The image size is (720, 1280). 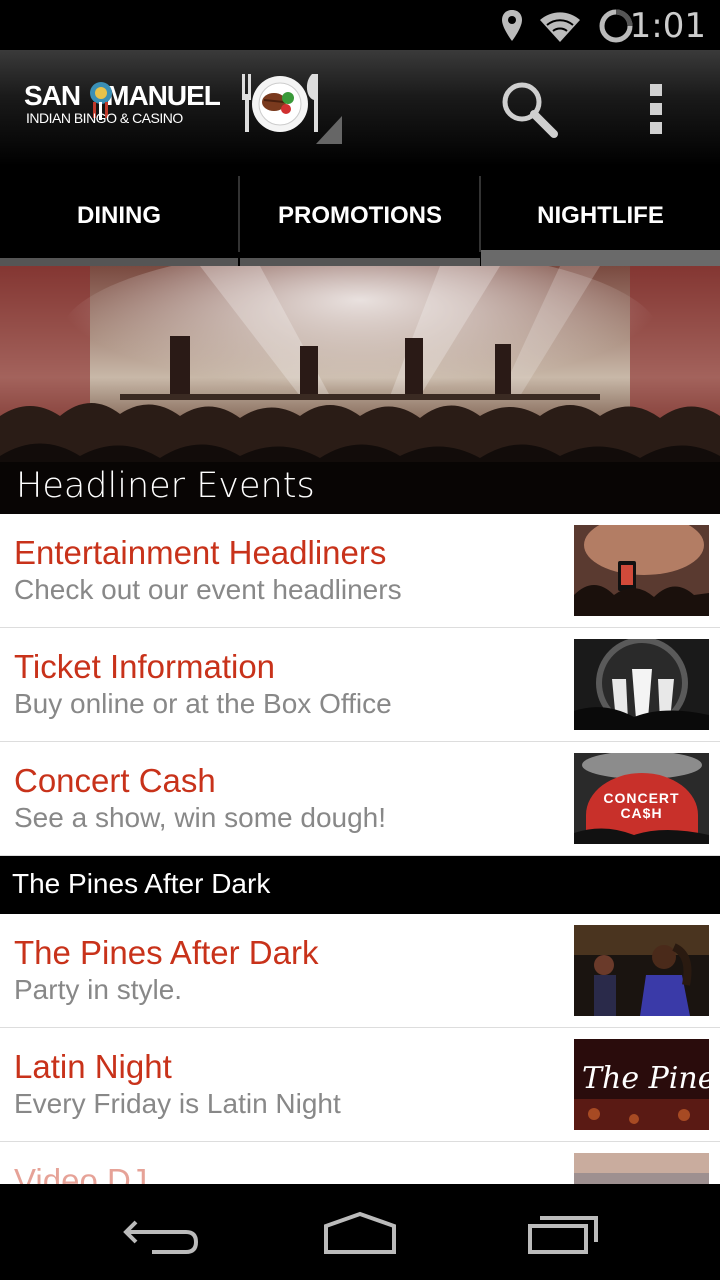 What do you see at coordinates (200, 817) in the screenshot?
I see `list-item-subtitle: See a show, win some dough!` at bounding box center [200, 817].